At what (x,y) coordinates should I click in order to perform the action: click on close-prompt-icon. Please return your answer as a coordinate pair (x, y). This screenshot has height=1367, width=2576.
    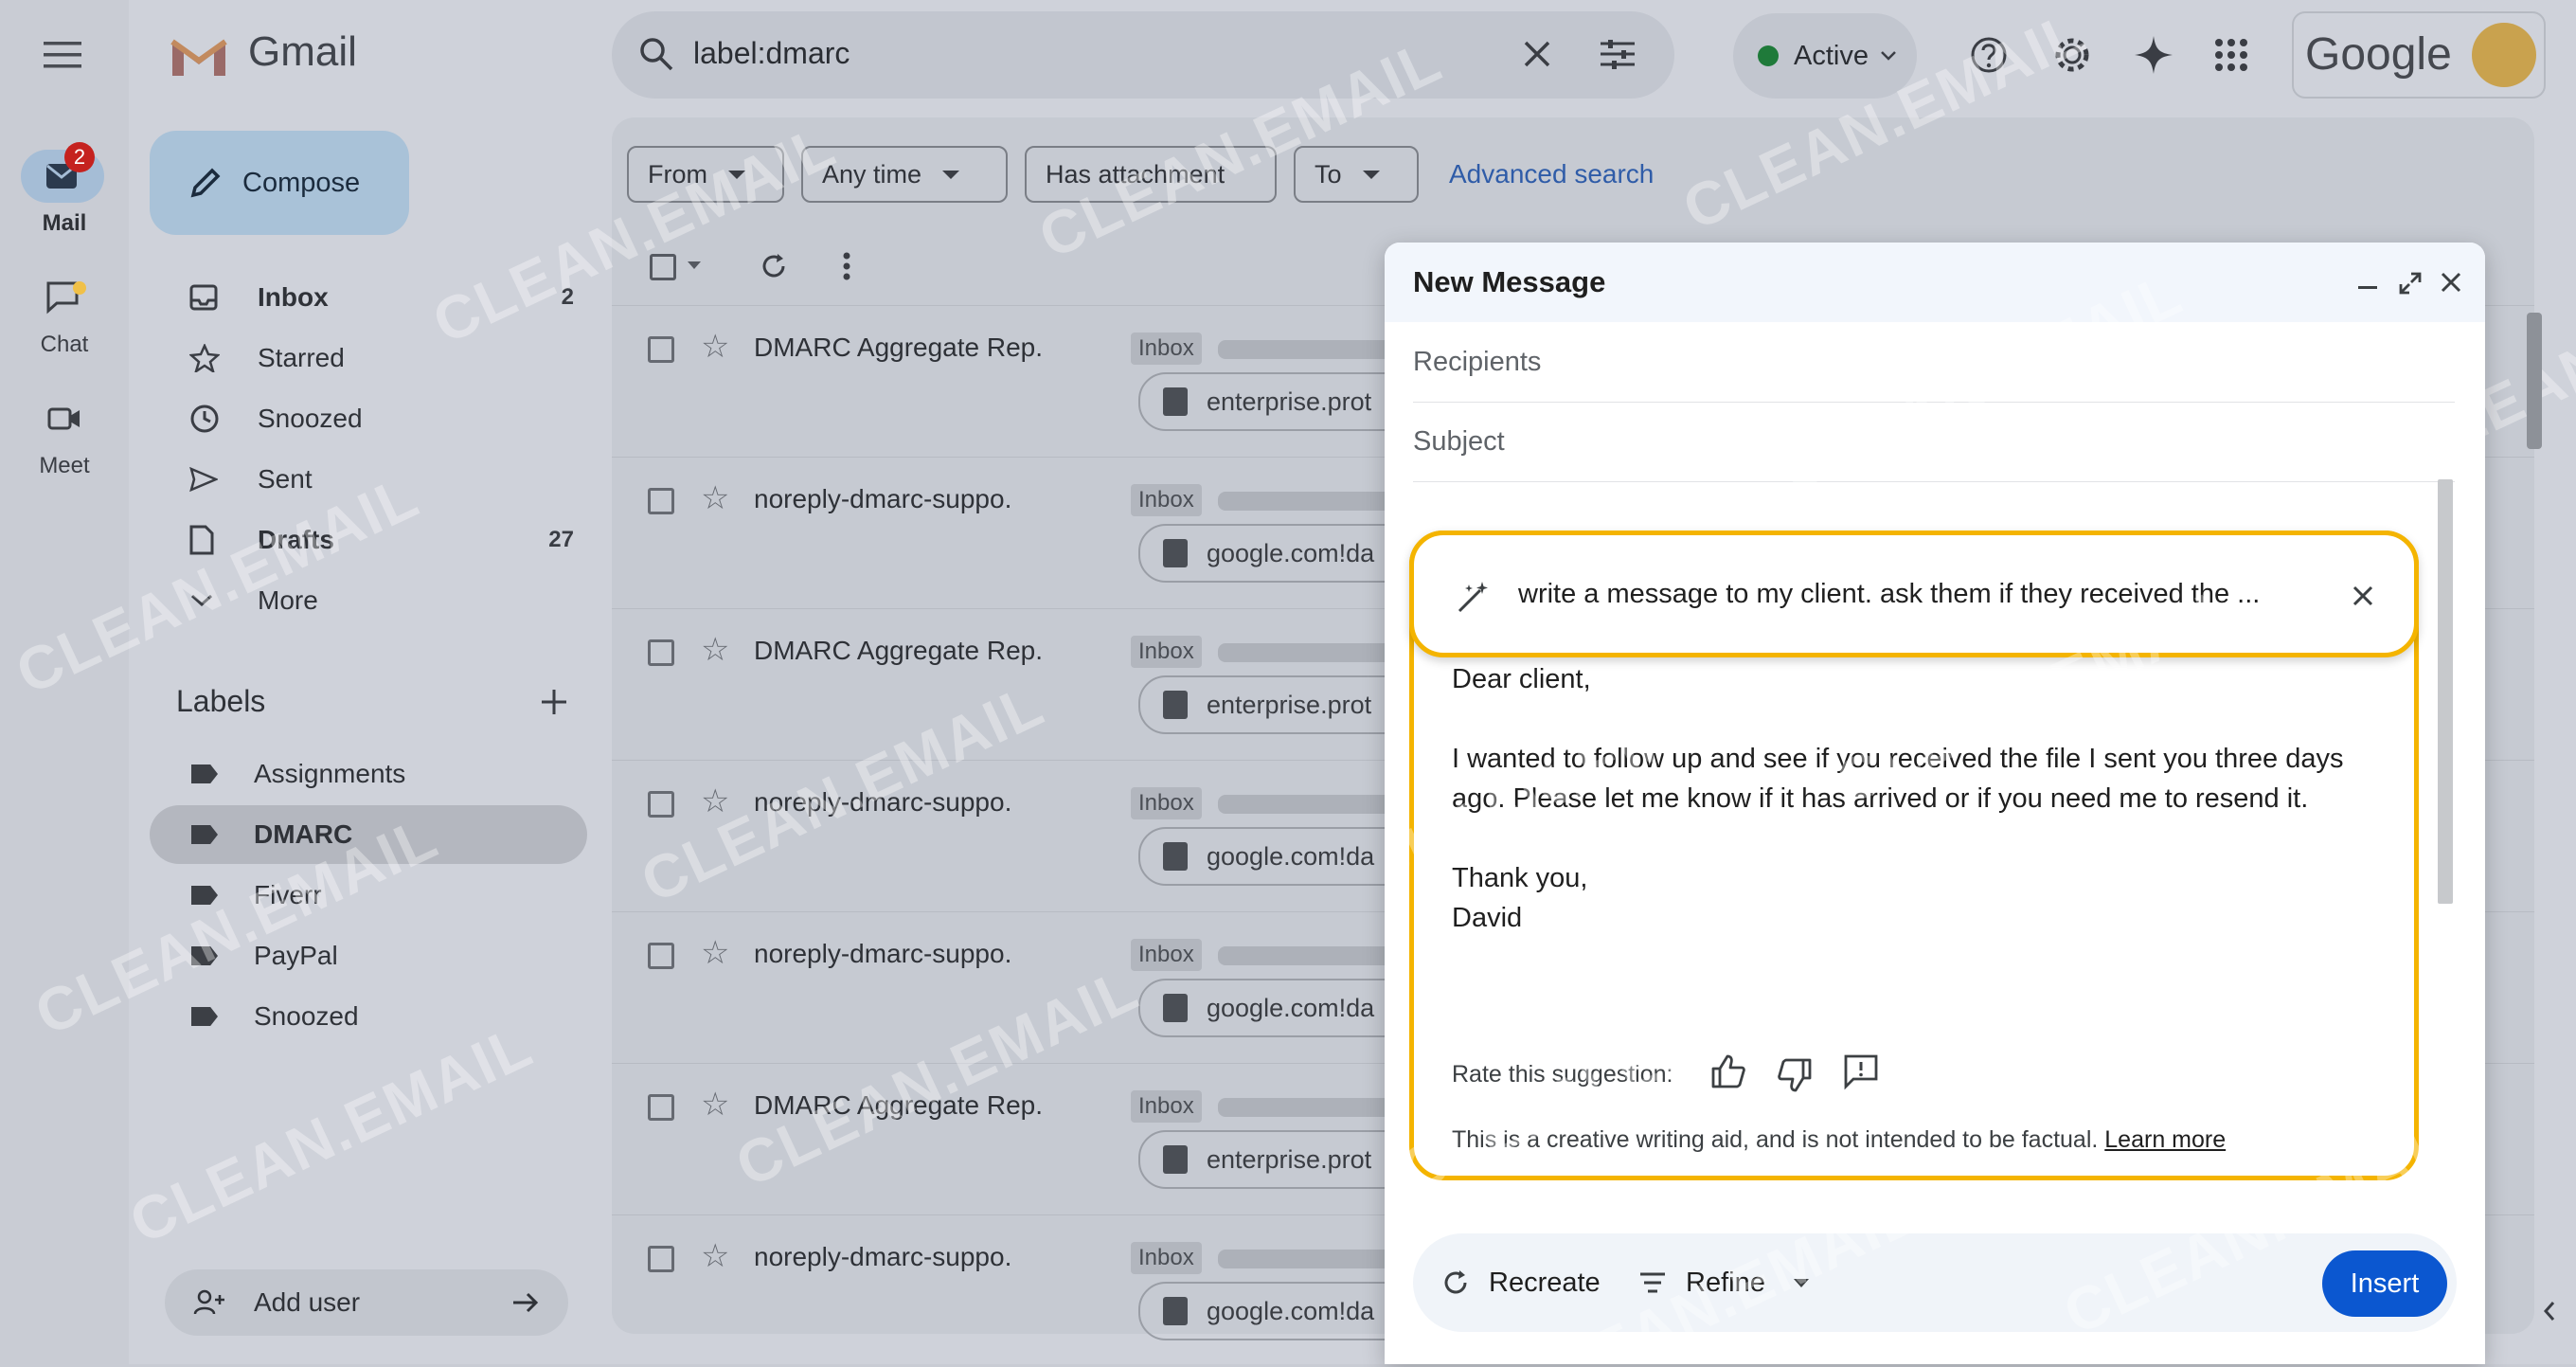
    Looking at the image, I should click on (2363, 596).